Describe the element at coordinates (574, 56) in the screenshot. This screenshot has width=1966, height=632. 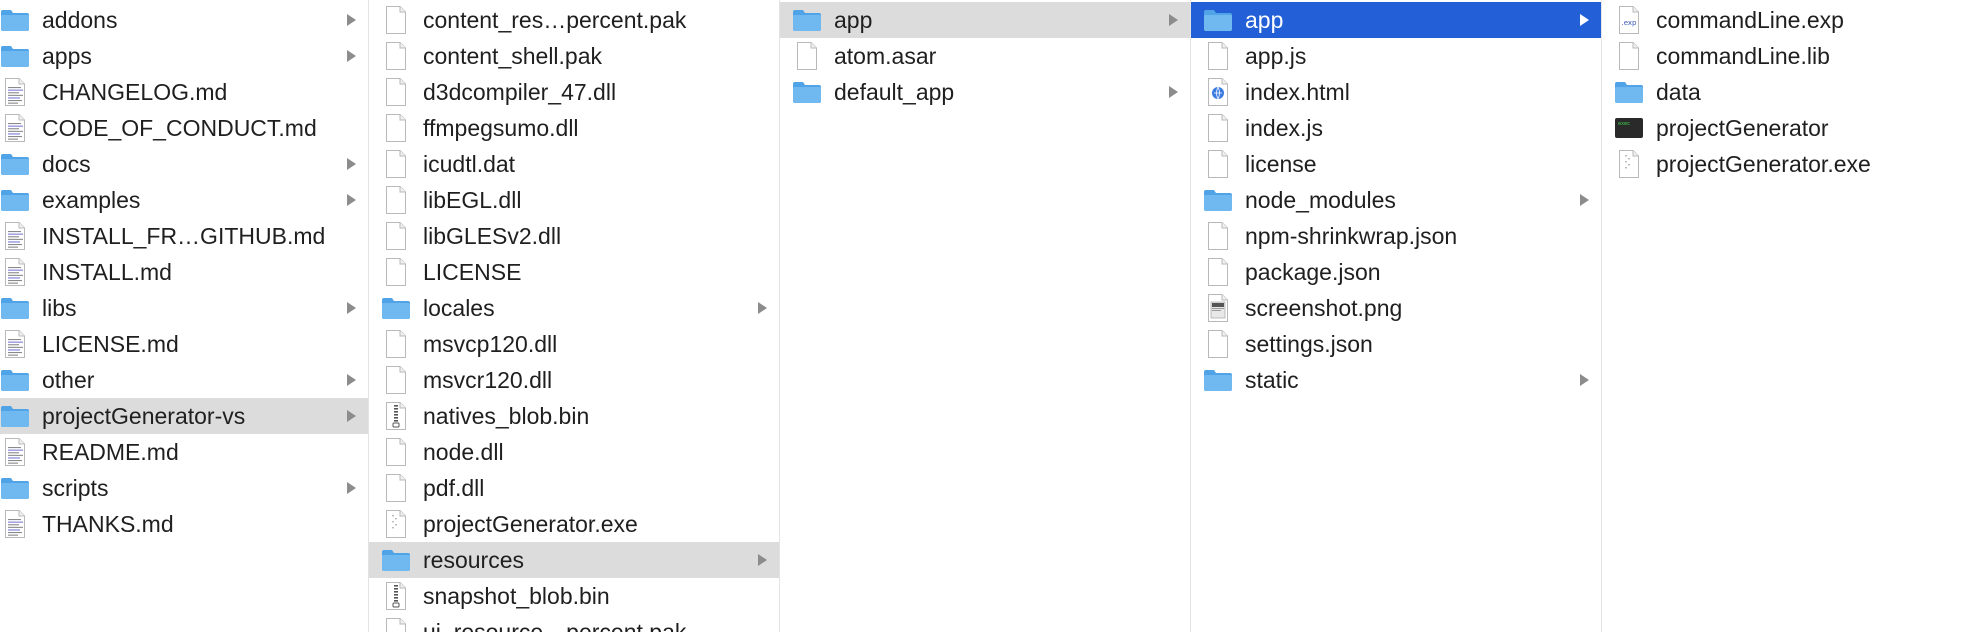
I see `file-row: content_shell.pak` at that location.